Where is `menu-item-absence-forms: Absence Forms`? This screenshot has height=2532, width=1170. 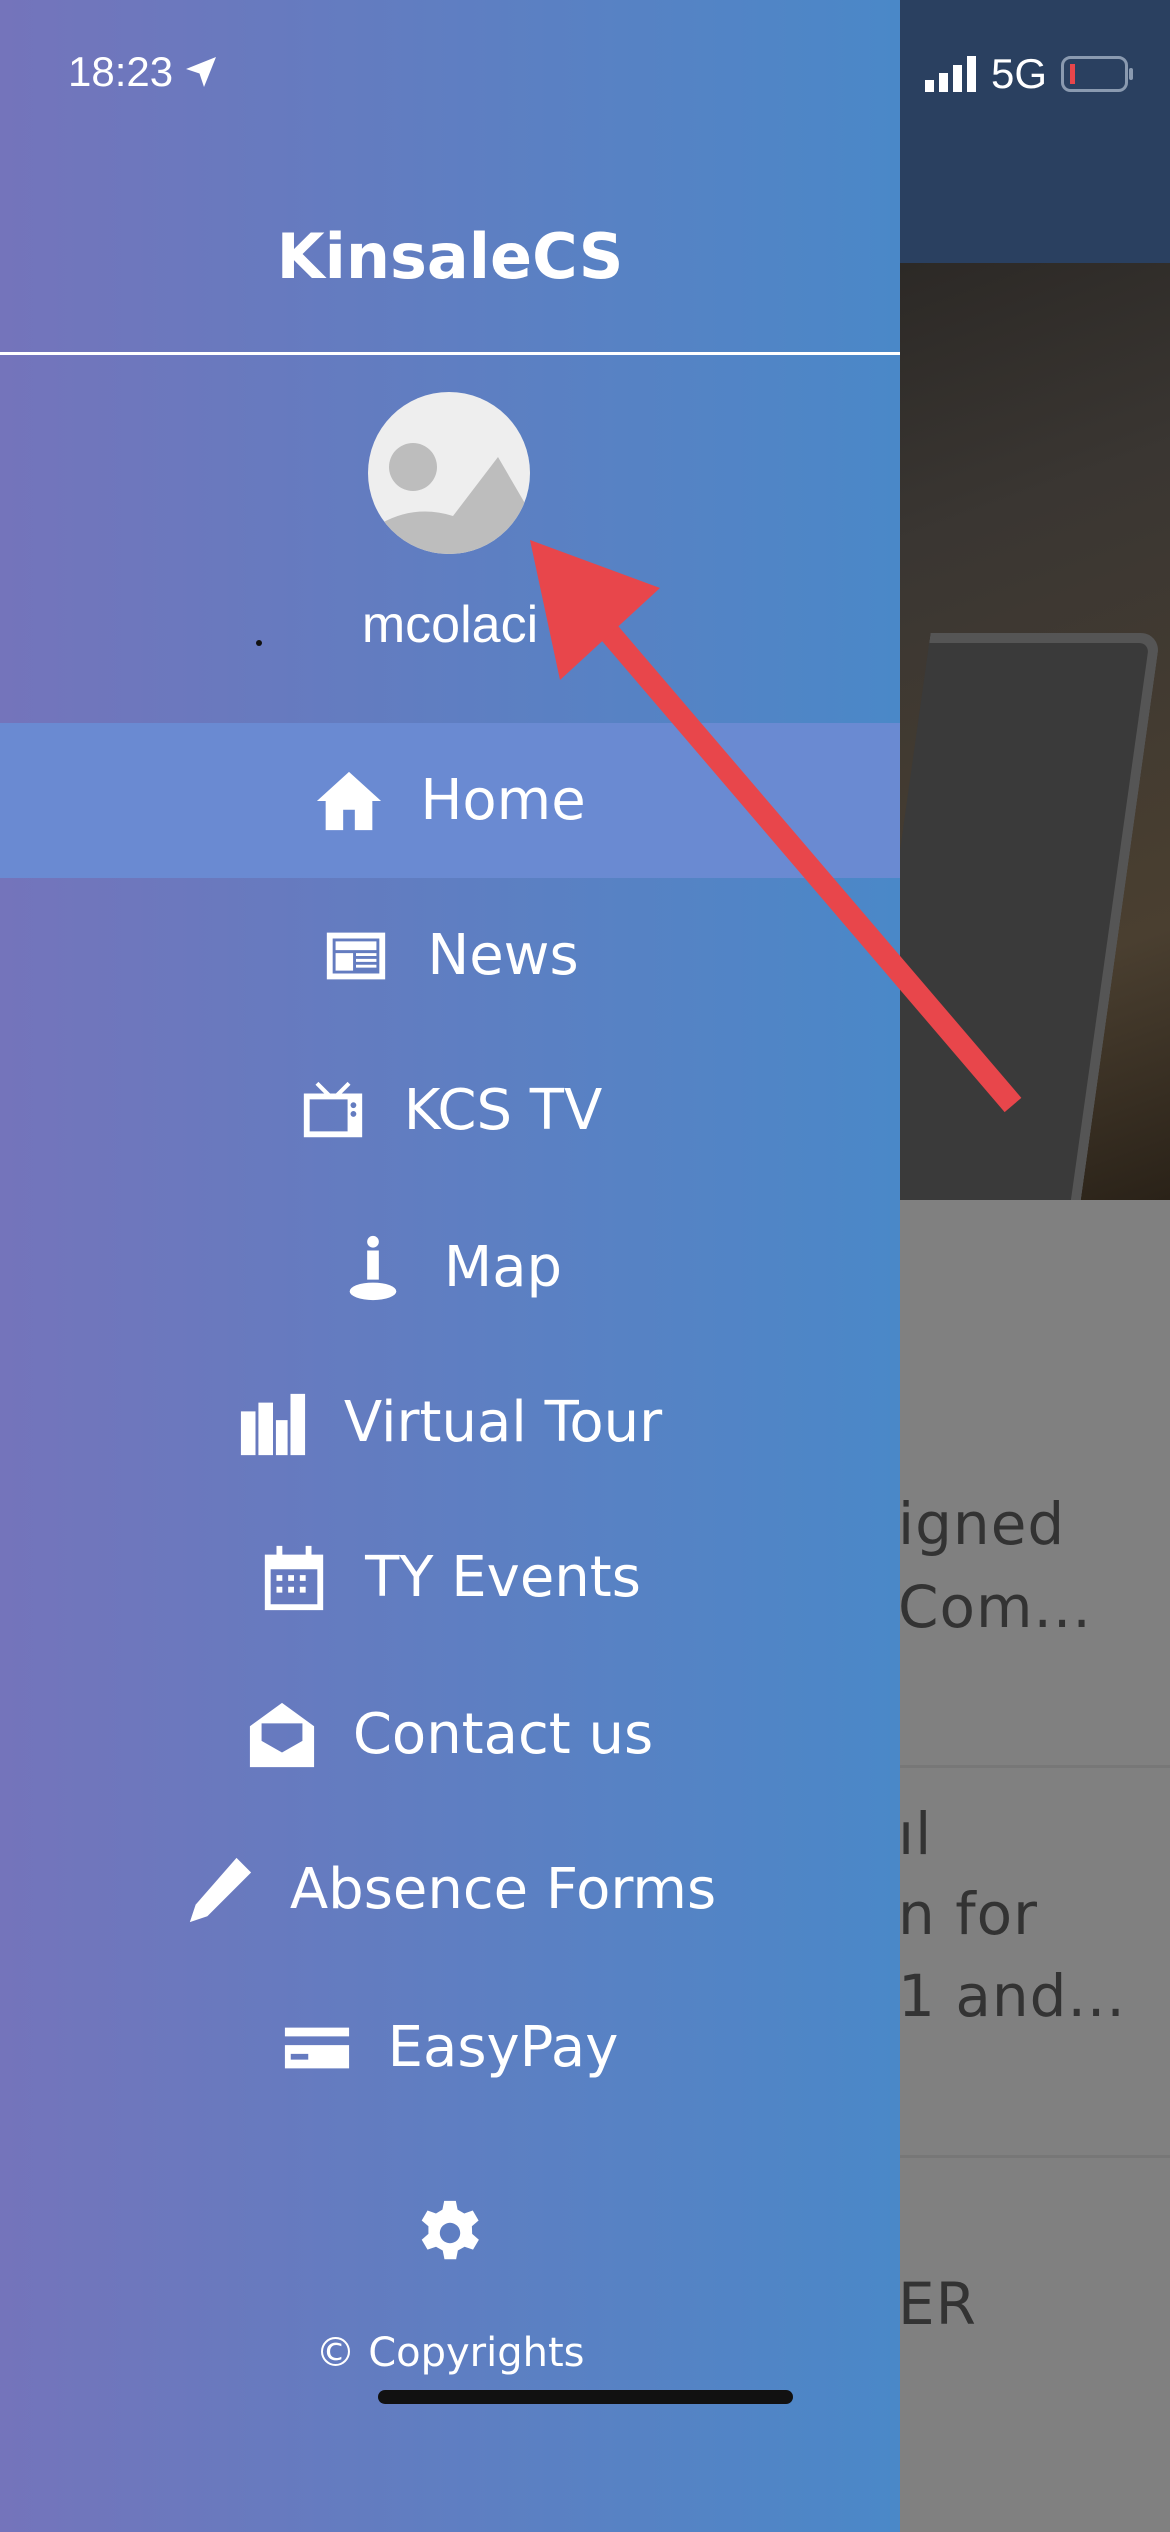
menu-item-absence-forms: Absence Forms is located at coordinates (450, 1889).